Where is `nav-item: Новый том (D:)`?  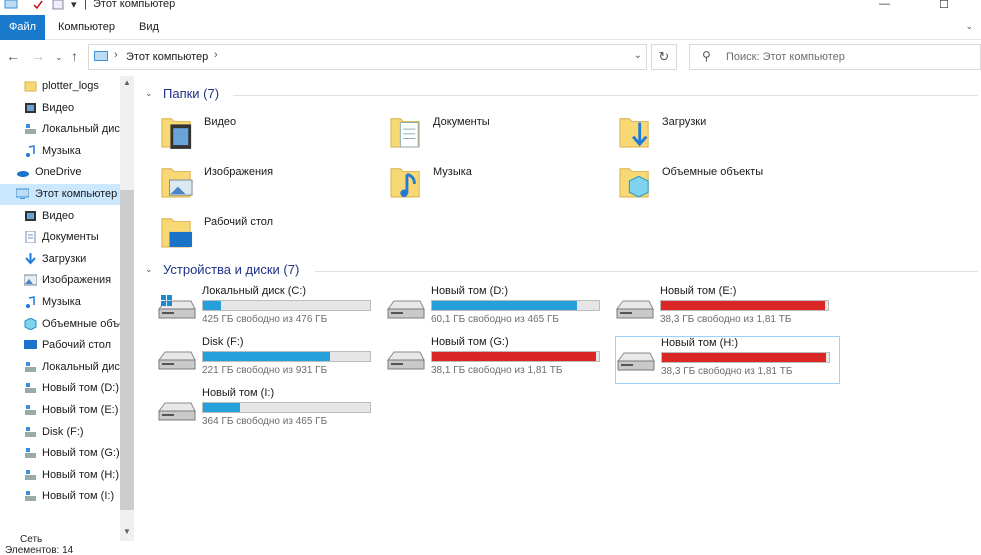
nav-item: Новый том (D:) is located at coordinates (60, 388).